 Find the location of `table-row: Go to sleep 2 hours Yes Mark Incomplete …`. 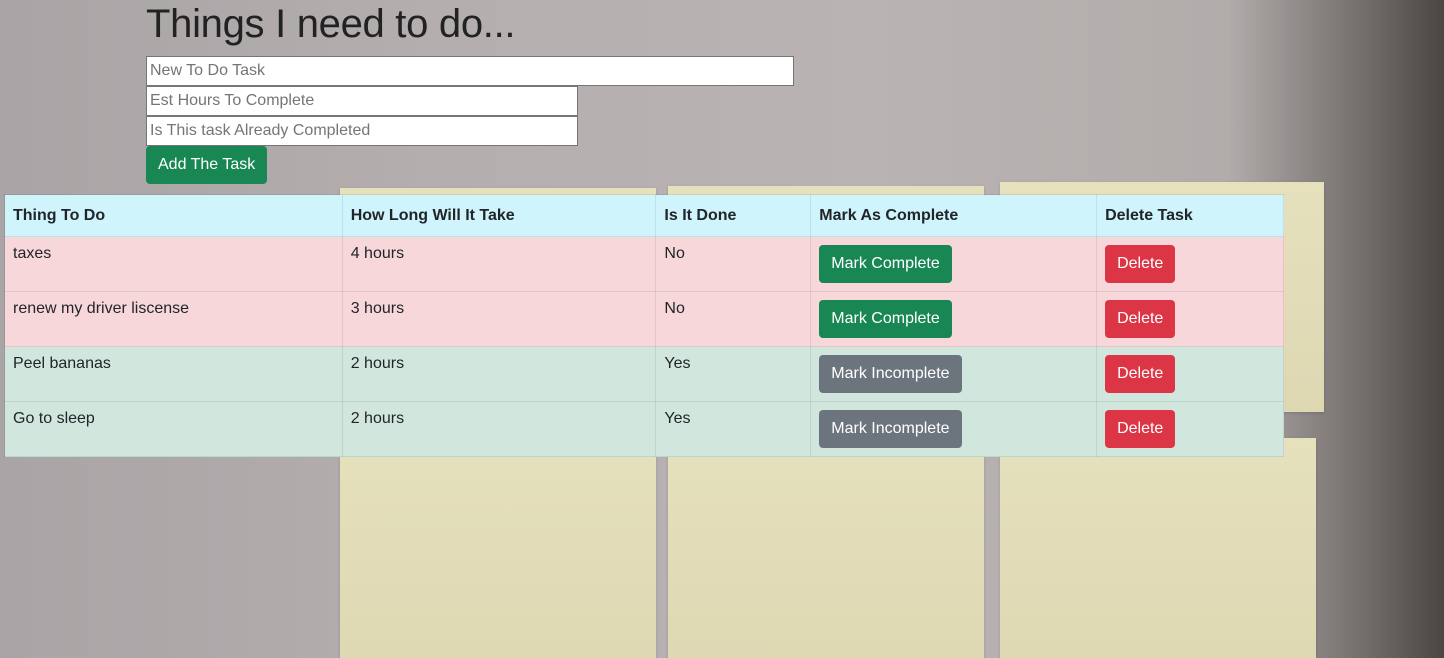

table-row: Go to sleep 2 hours Yes Mark Incomplete … is located at coordinates (644, 429).